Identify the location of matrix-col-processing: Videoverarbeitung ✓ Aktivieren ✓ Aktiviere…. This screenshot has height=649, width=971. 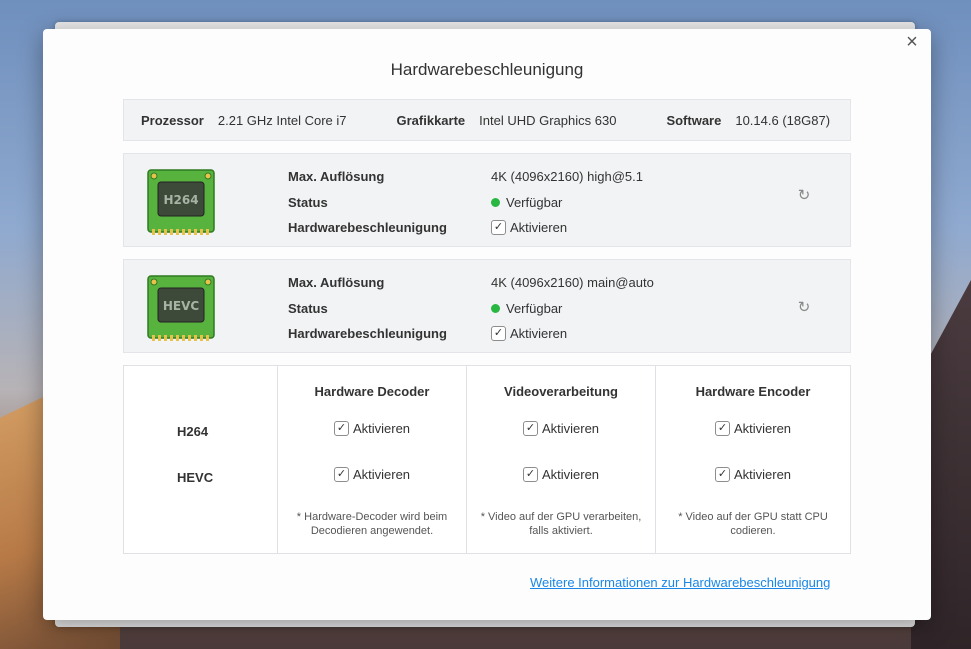
(561, 459).